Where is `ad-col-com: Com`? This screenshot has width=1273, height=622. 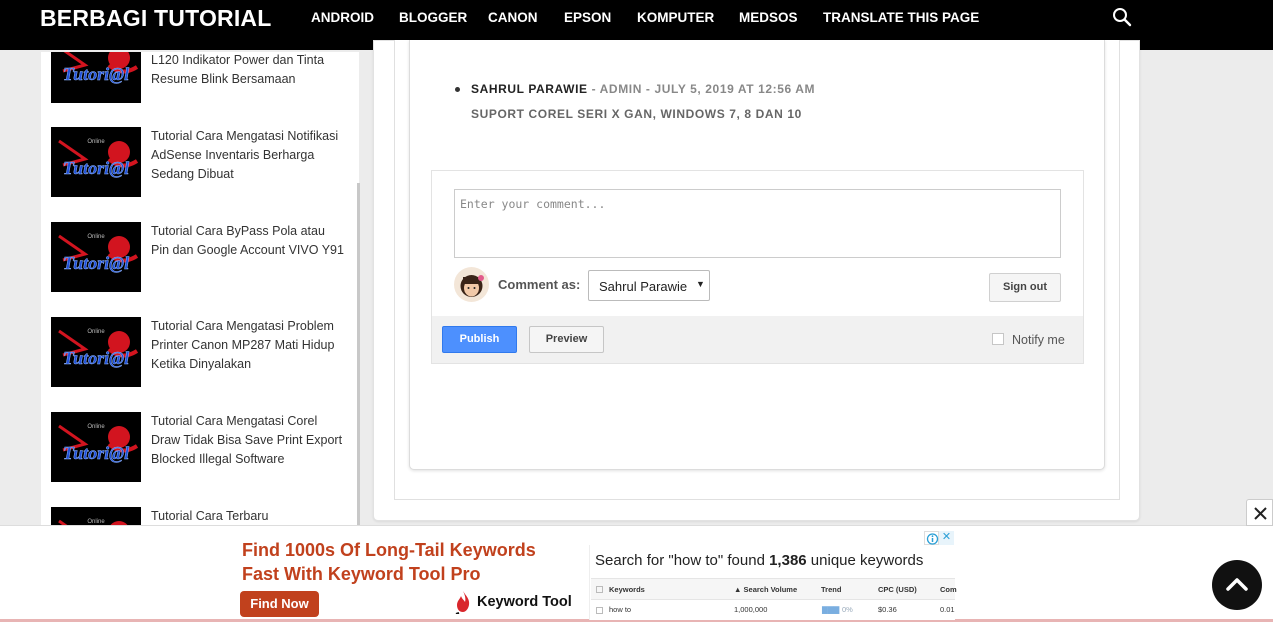
ad-col-com: Com is located at coordinates (948, 589).